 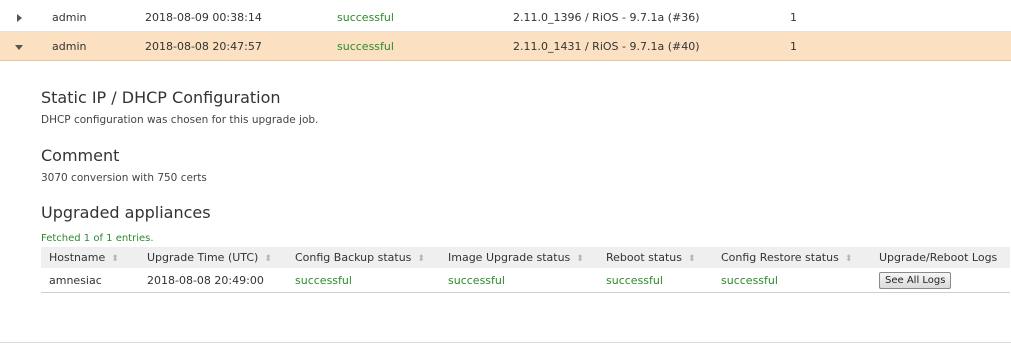 What do you see at coordinates (505, 342) in the screenshot?
I see `divider` at bounding box center [505, 342].